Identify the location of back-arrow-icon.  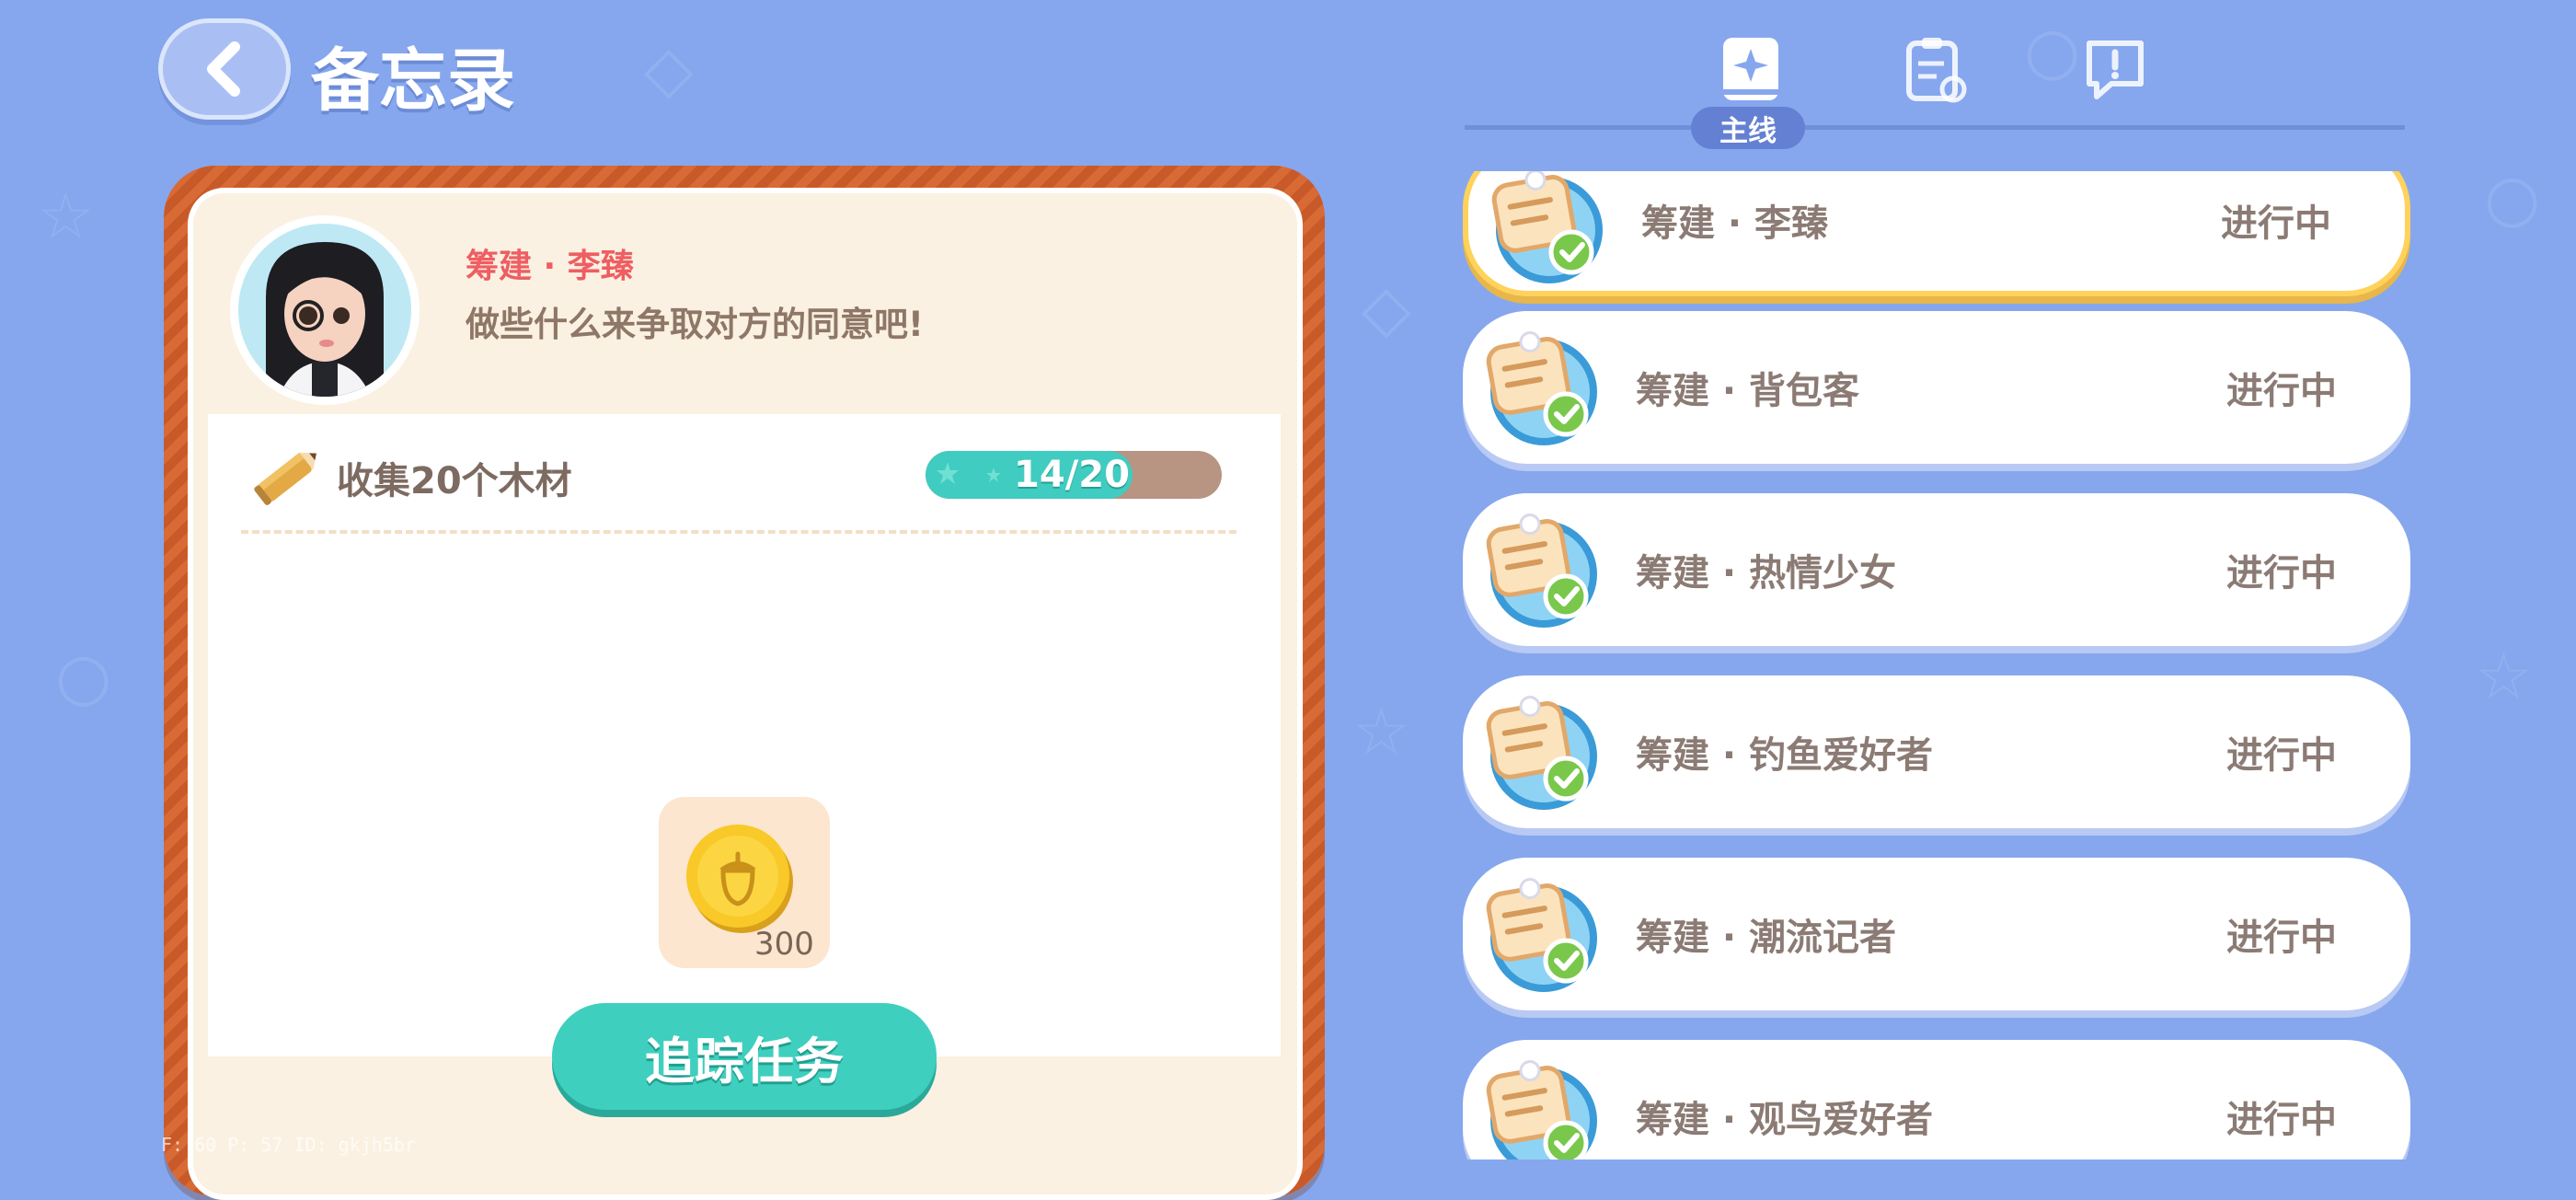
(223, 69).